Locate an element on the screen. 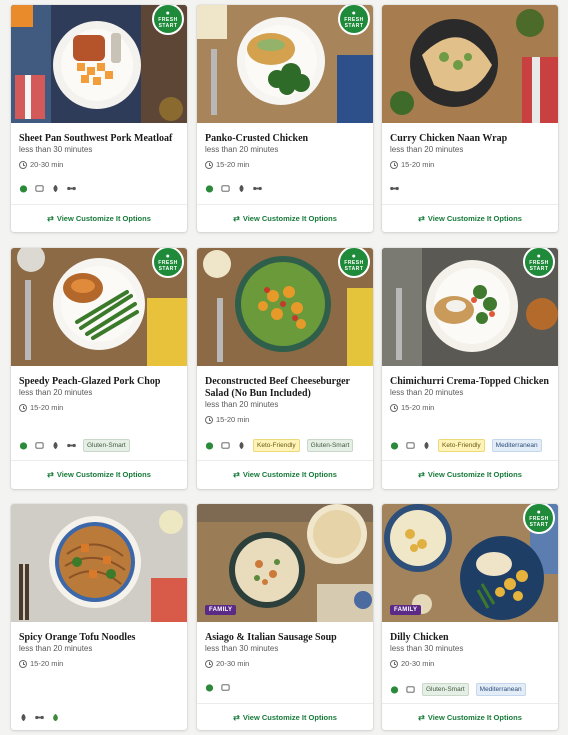  leaf-icon is located at coordinates (55, 717).